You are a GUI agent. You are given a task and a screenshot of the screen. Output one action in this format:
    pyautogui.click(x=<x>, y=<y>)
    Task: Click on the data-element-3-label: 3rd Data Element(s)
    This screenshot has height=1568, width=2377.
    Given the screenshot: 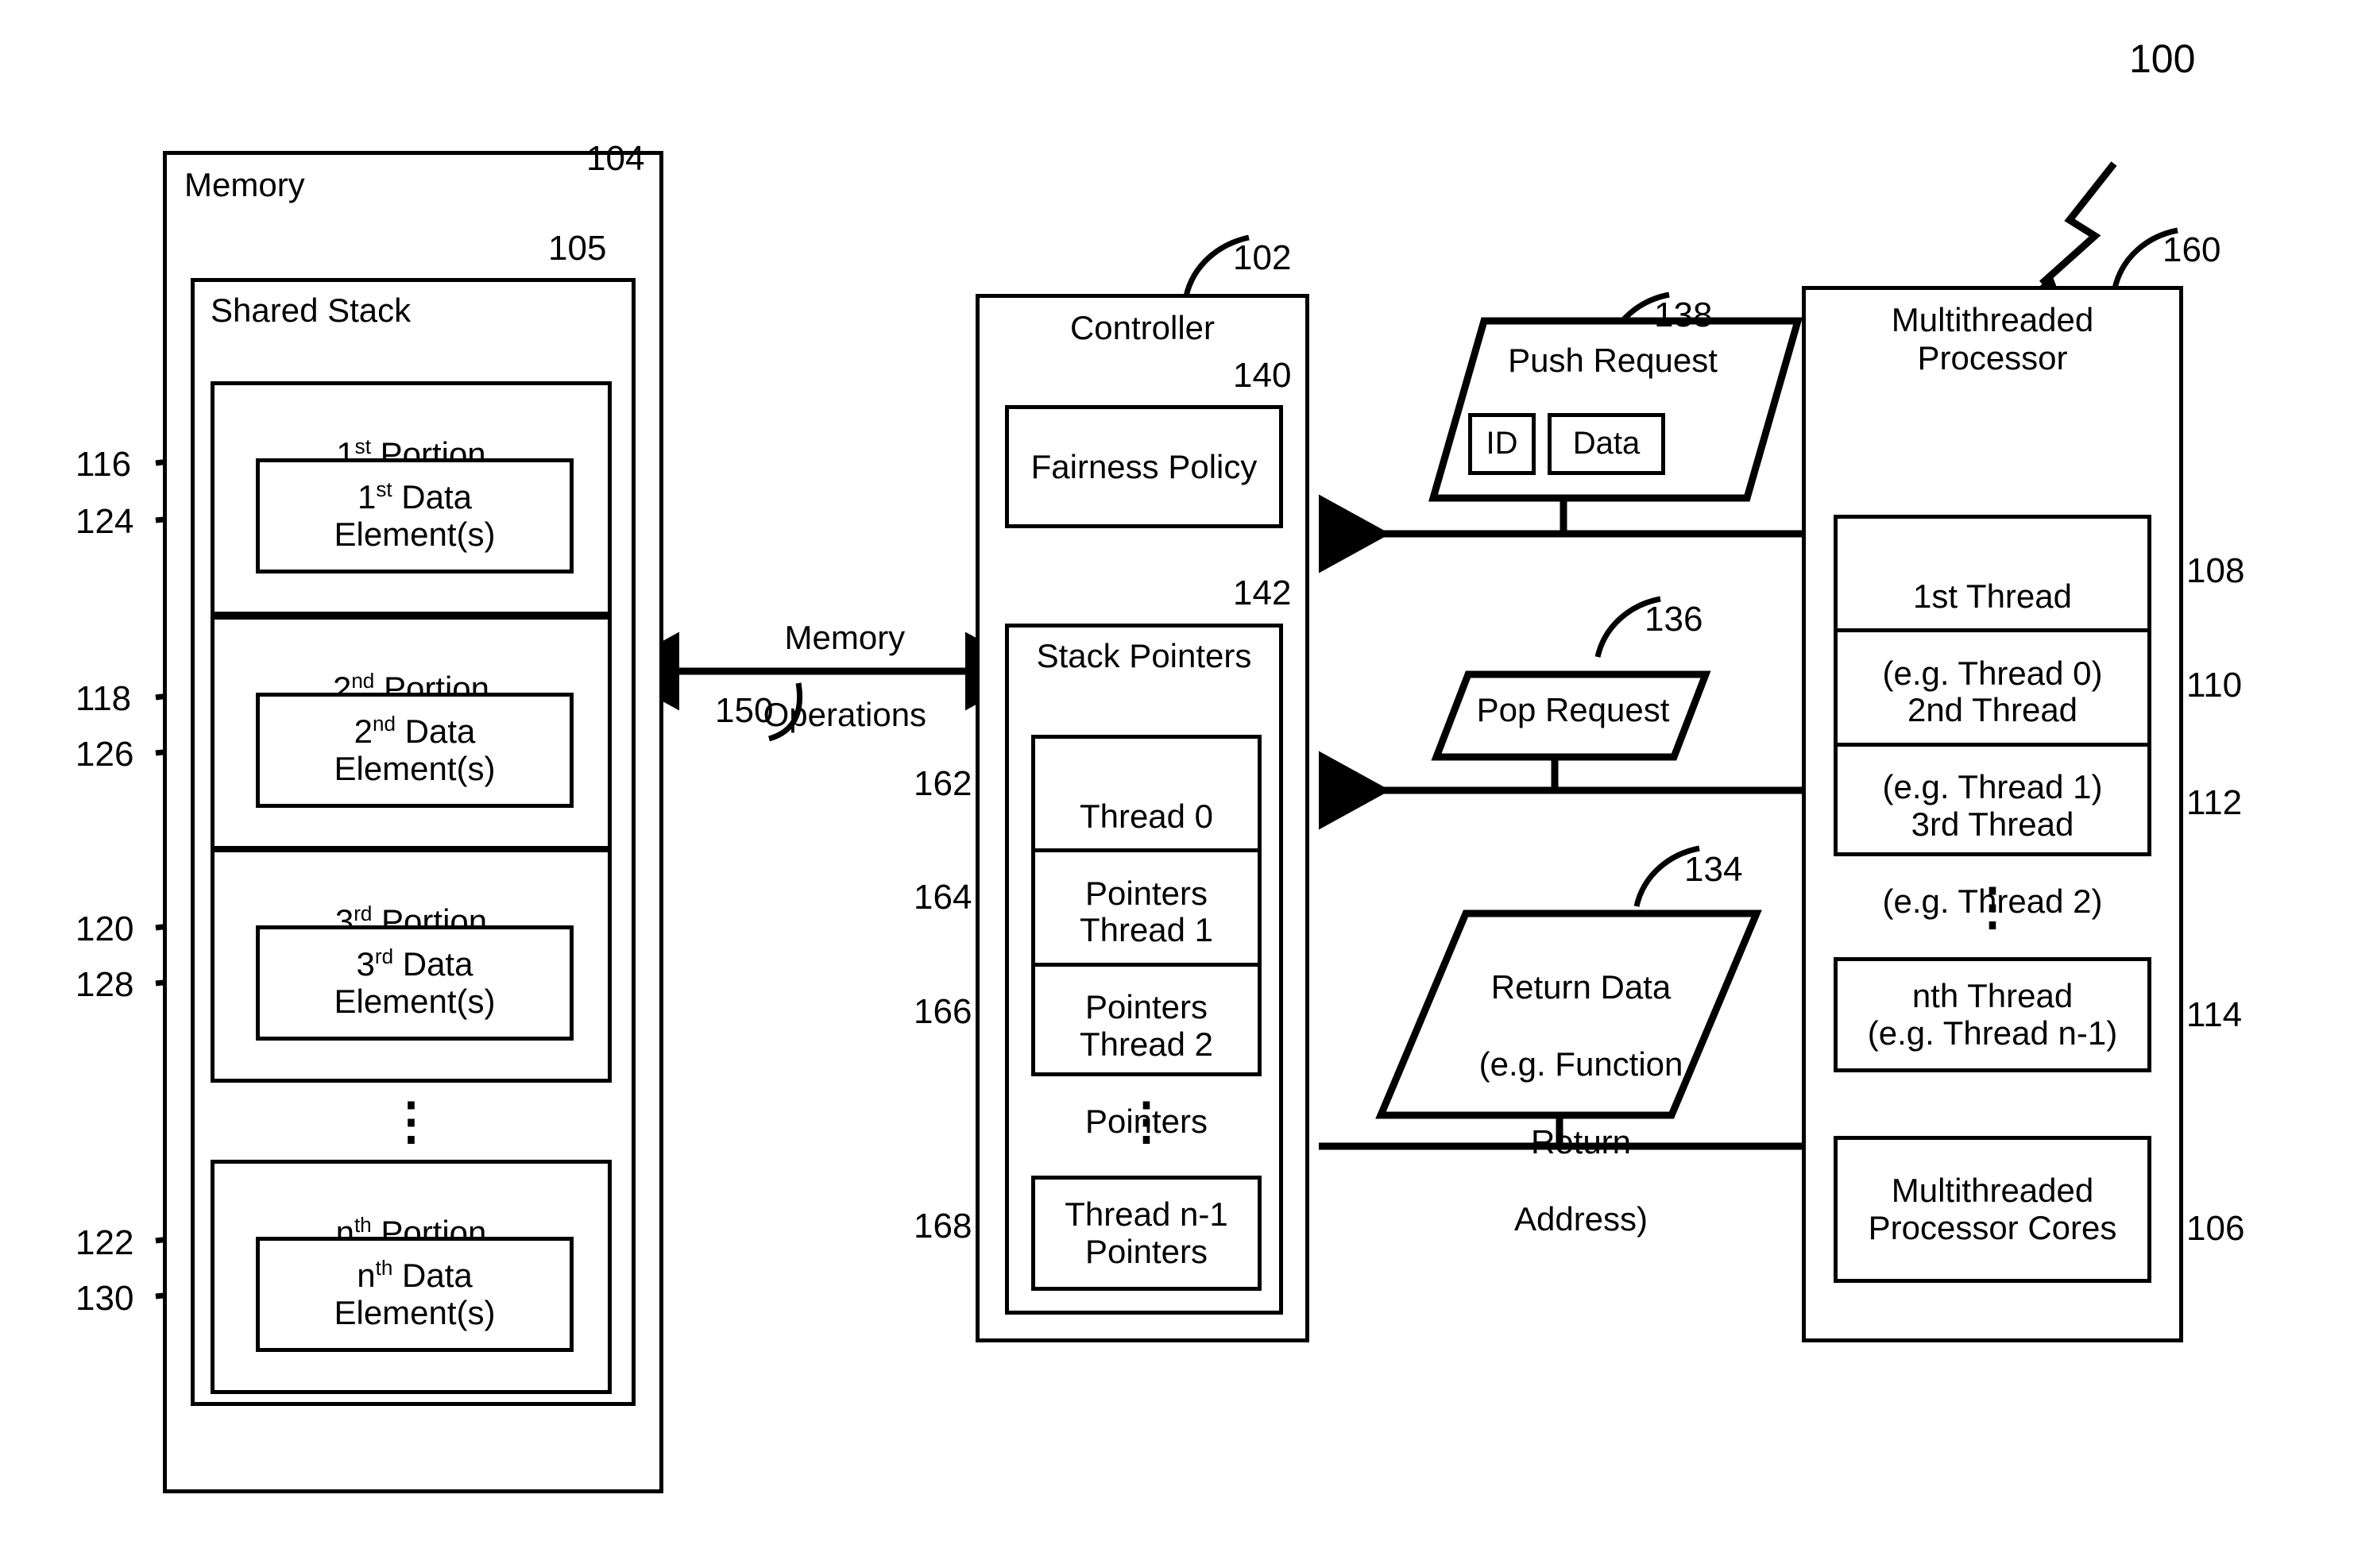 What is the action you would take?
    pyautogui.click(x=415, y=983)
    